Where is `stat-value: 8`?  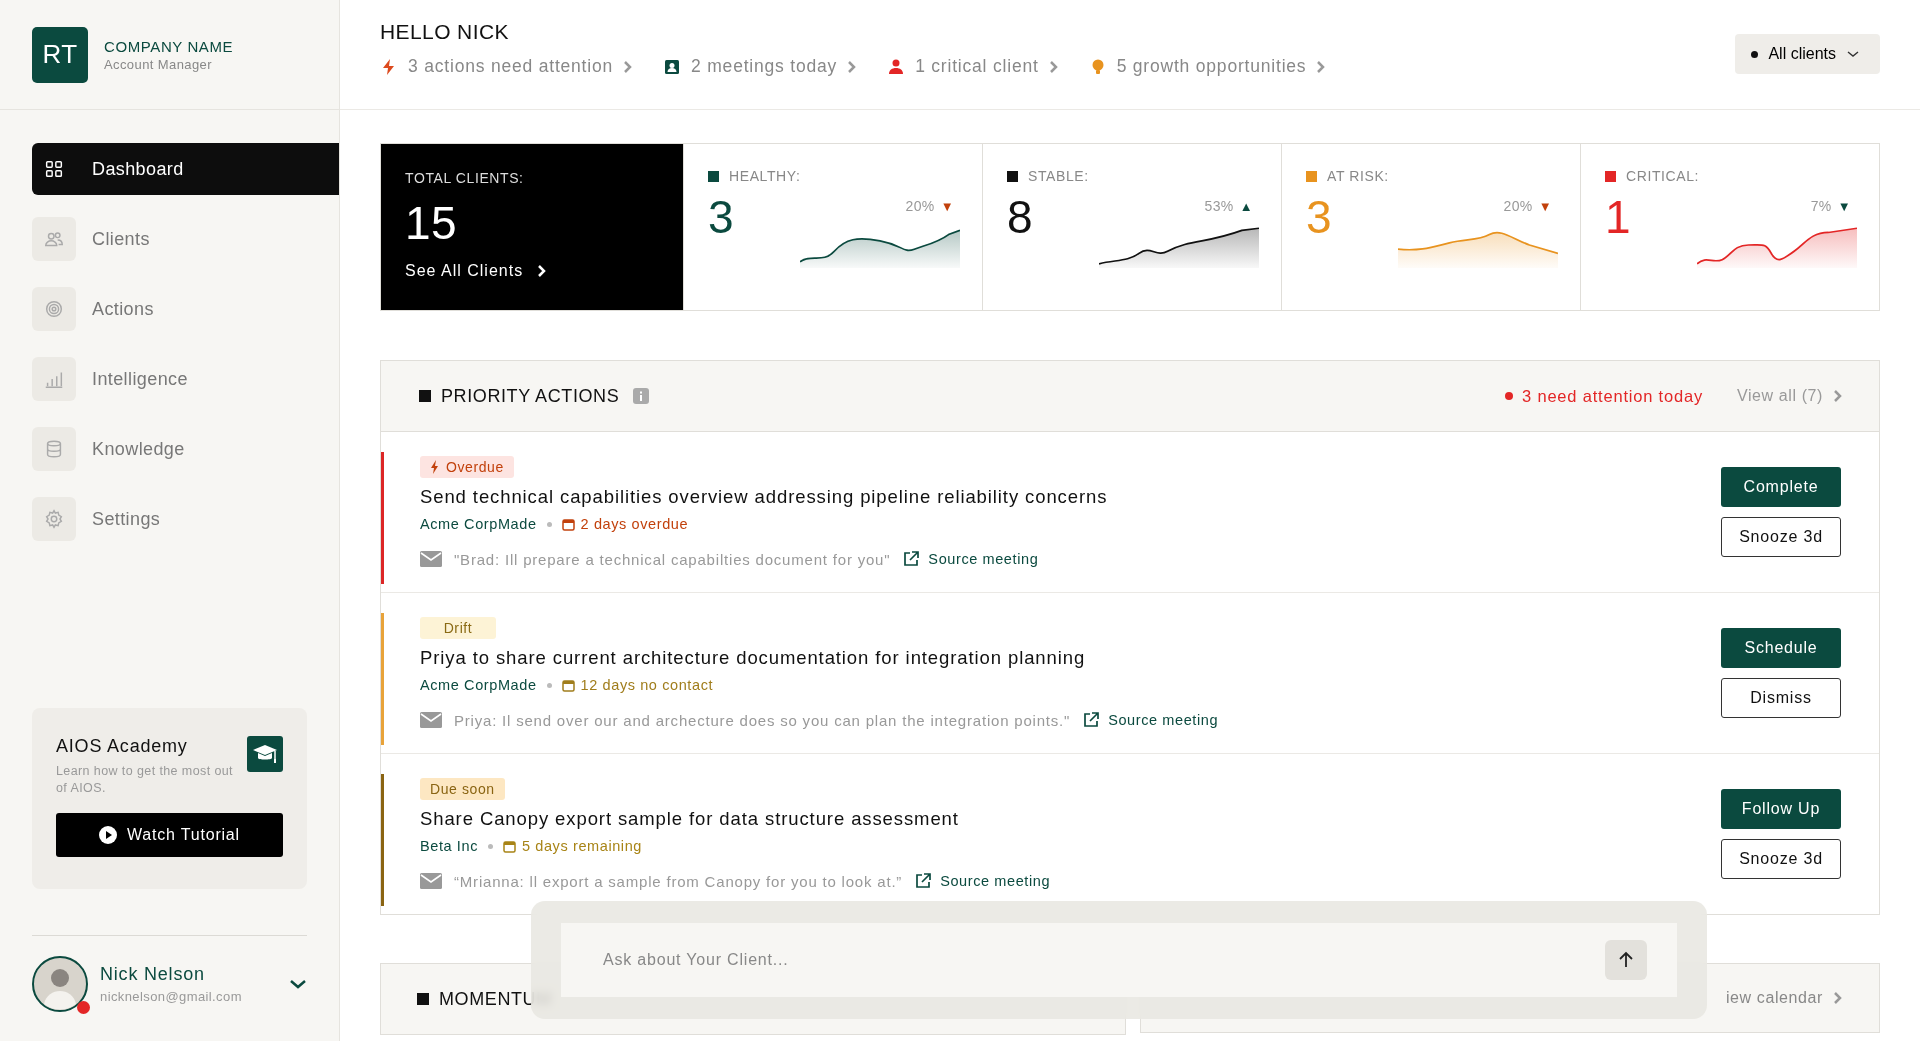 stat-value: 8 is located at coordinates (1020, 217).